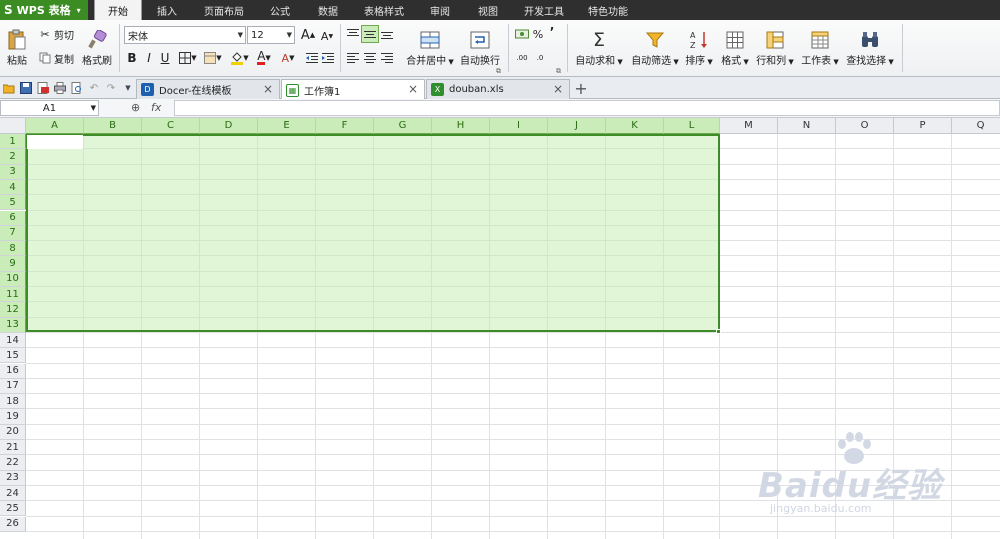 The image size is (1000, 539). Describe the element at coordinates (13, 279) in the screenshot. I see `row-header-10: 10` at that location.